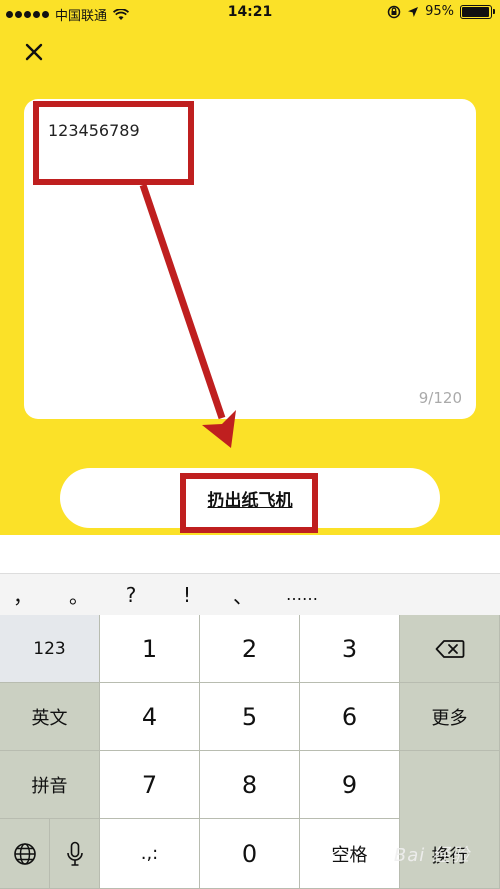 The image size is (500, 889). Describe the element at coordinates (79, 594) in the screenshot. I see `punctuation-key: 。` at that location.